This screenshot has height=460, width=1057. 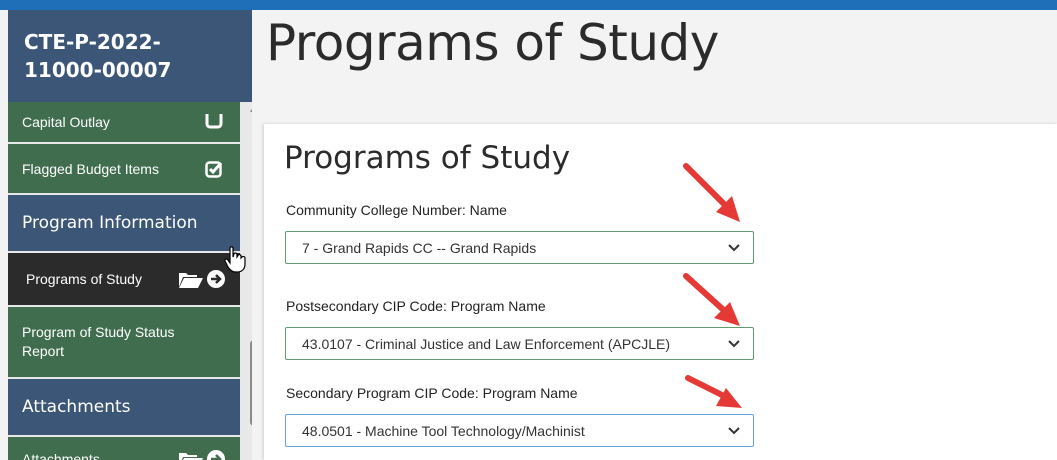 I want to click on card-title: Programs of Study, so click(x=427, y=158).